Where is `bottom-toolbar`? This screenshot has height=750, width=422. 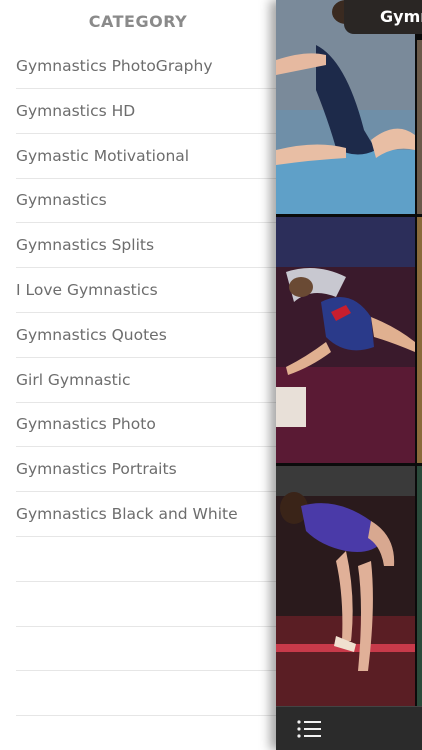 bottom-toolbar is located at coordinates (349, 728).